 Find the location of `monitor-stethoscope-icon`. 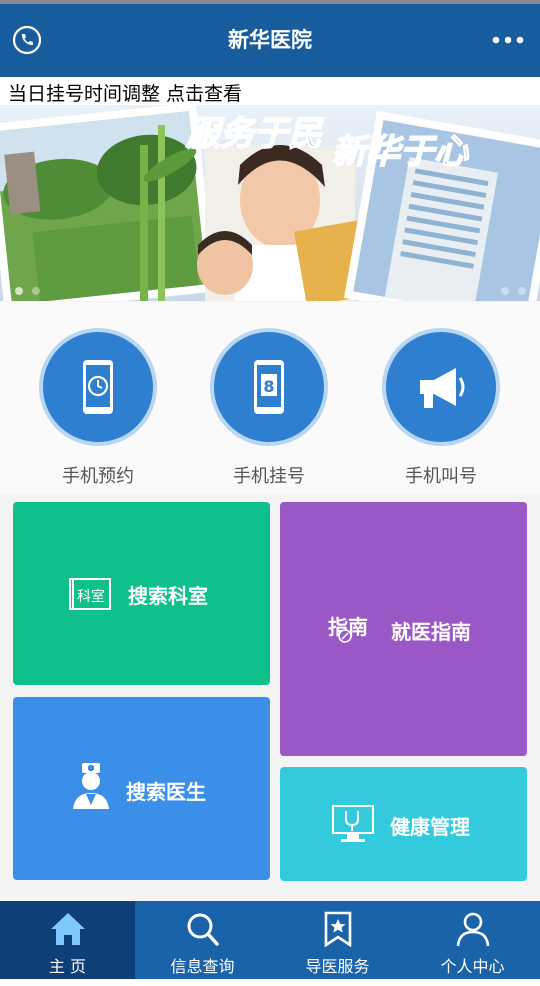

monitor-stethoscope-icon is located at coordinates (353, 823).